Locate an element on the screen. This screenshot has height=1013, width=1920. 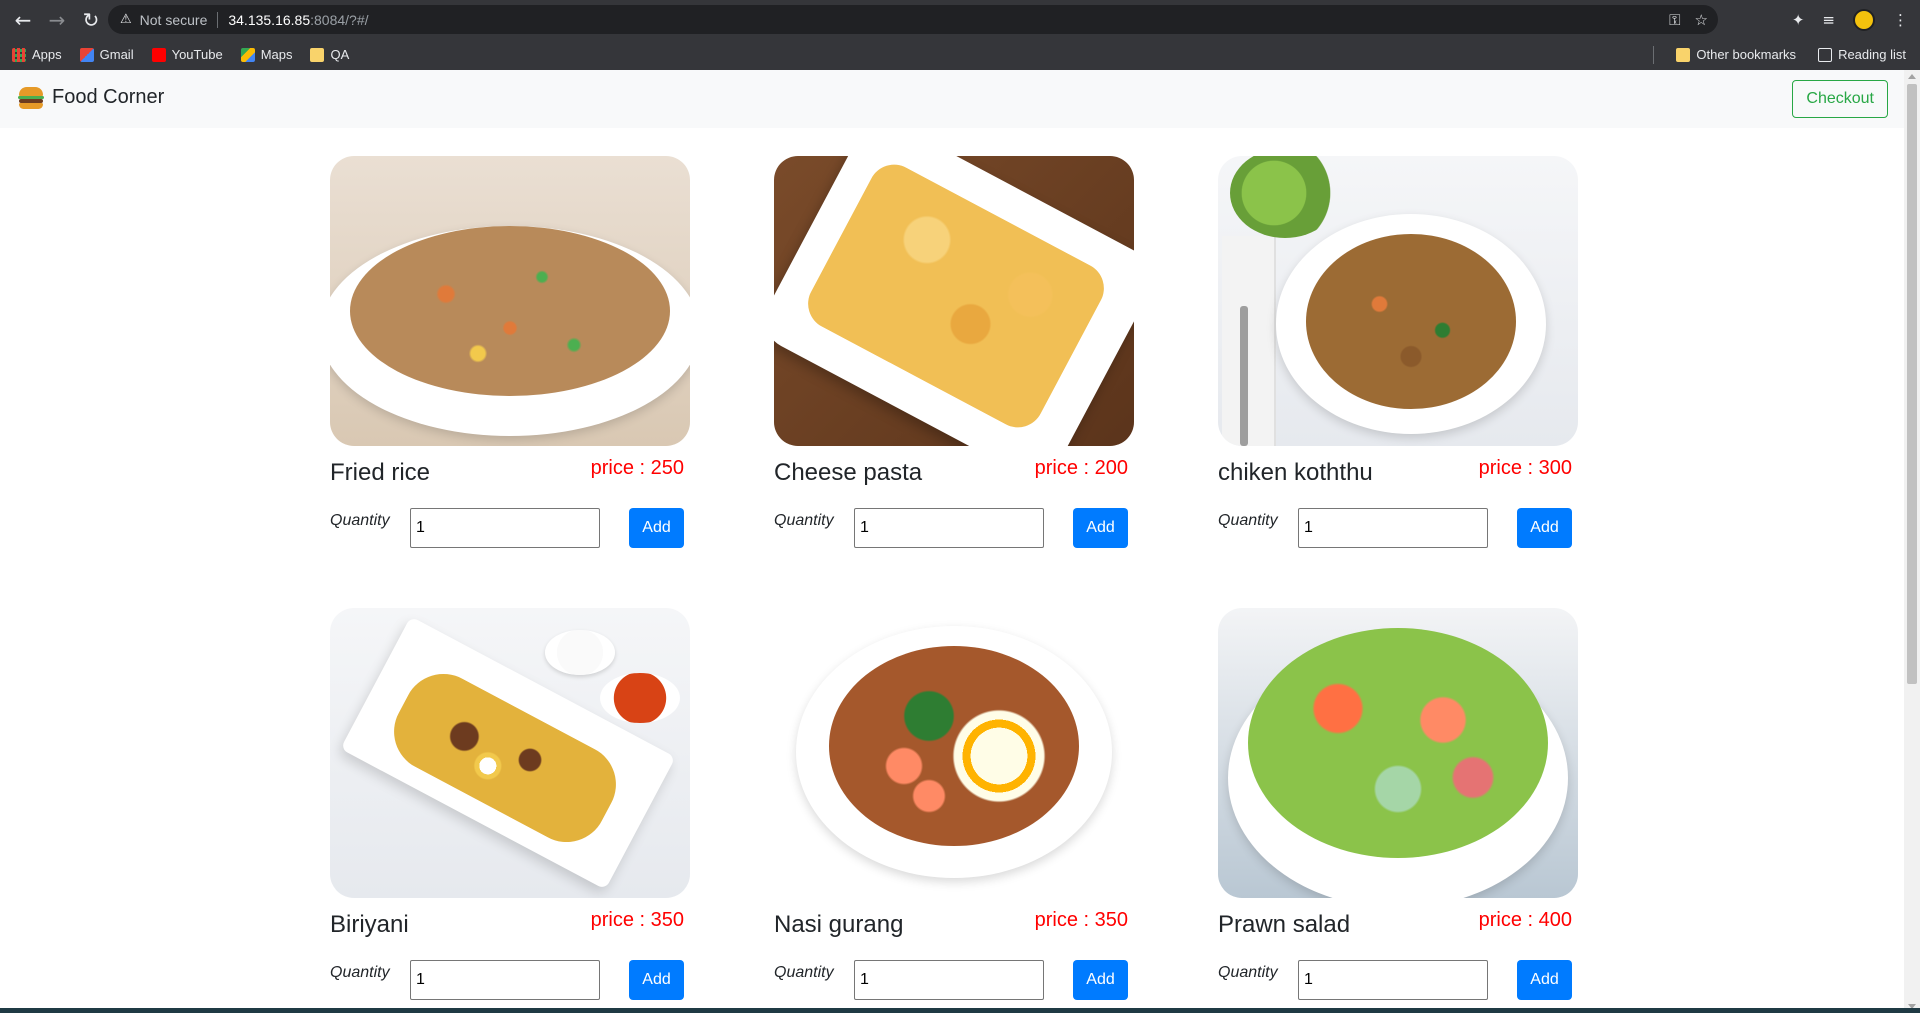
bookmark-youtube: YouTube is located at coordinates (187, 54).